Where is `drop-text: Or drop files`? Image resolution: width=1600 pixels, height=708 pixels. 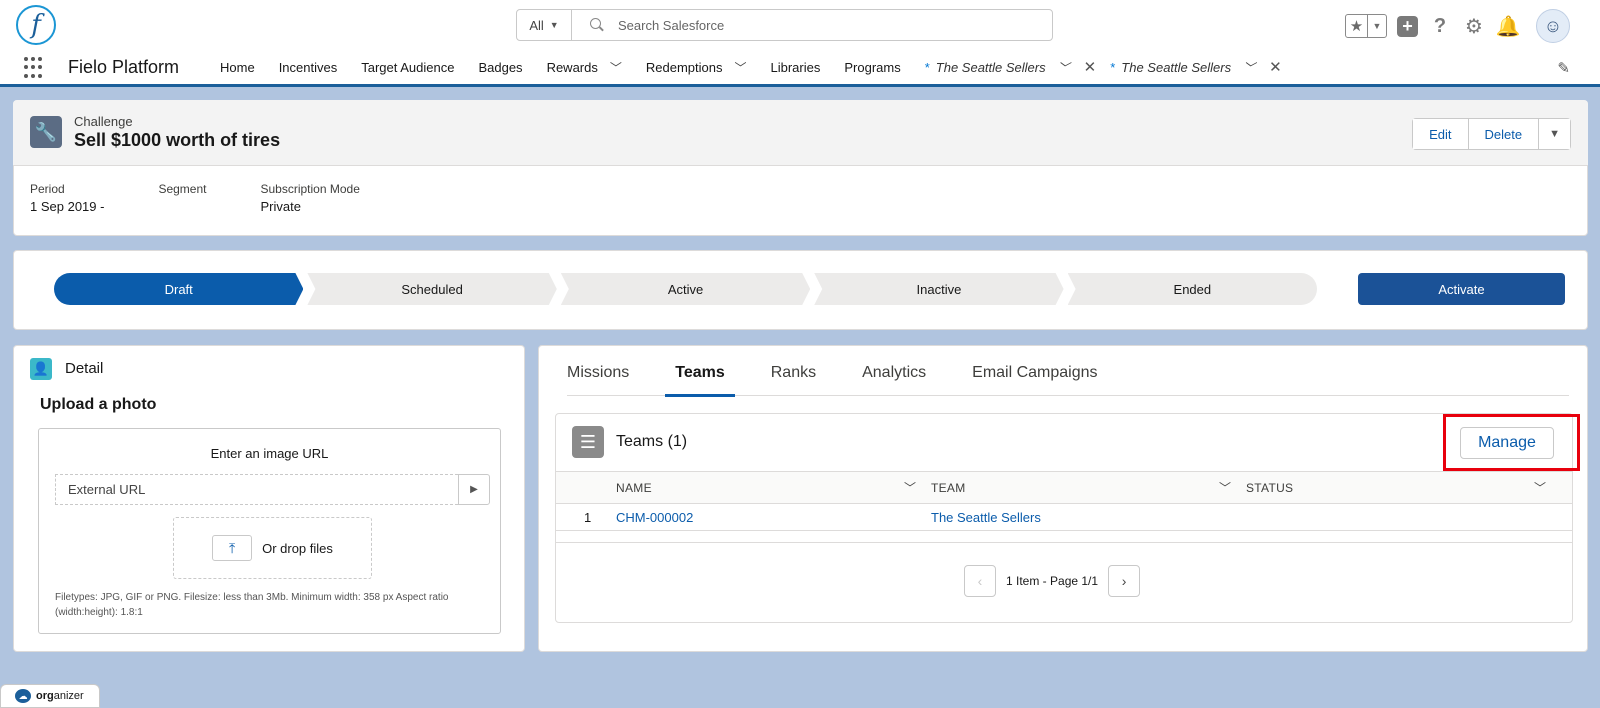
drop-text: Or drop files is located at coordinates (297, 548).